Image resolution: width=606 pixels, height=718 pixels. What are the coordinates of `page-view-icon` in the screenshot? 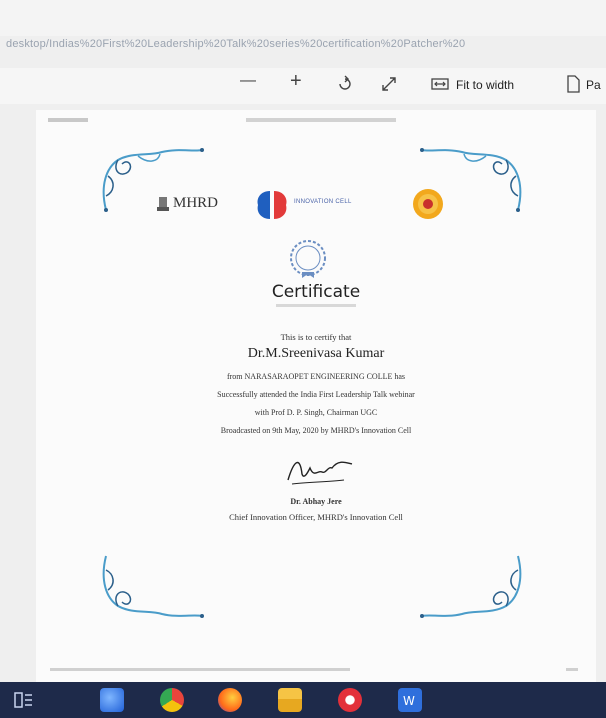 It's located at (573, 86).